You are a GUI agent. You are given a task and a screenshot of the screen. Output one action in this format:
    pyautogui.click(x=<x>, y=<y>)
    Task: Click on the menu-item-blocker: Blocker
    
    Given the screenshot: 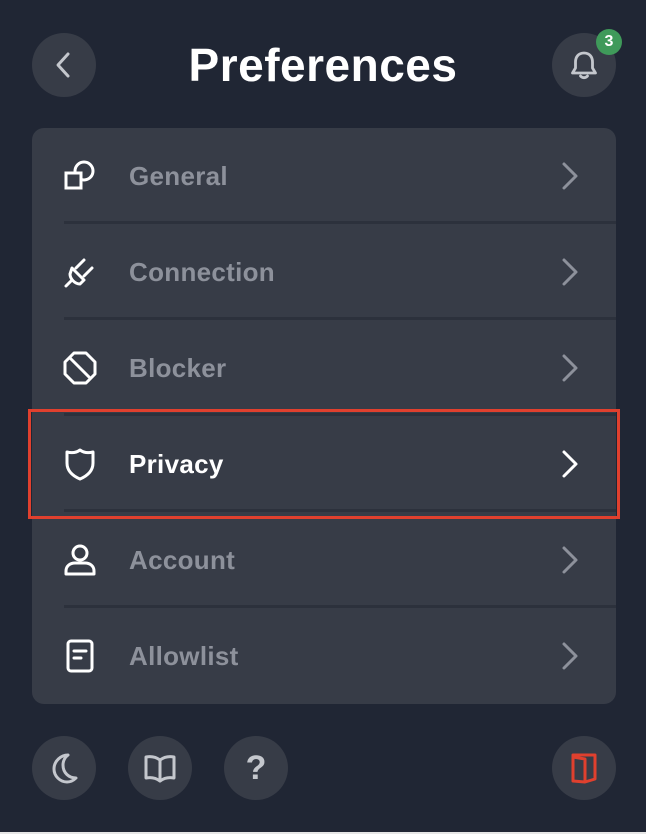 What is the action you would take?
    pyautogui.click(x=324, y=368)
    